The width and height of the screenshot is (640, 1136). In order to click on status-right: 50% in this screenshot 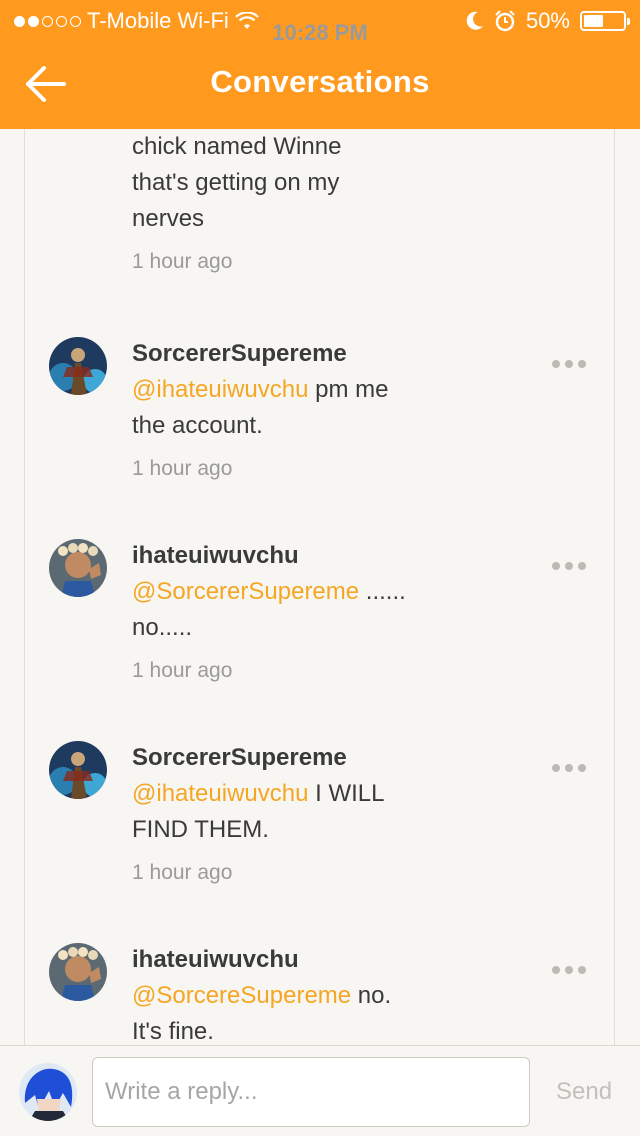, I will do `click(548, 21)`.